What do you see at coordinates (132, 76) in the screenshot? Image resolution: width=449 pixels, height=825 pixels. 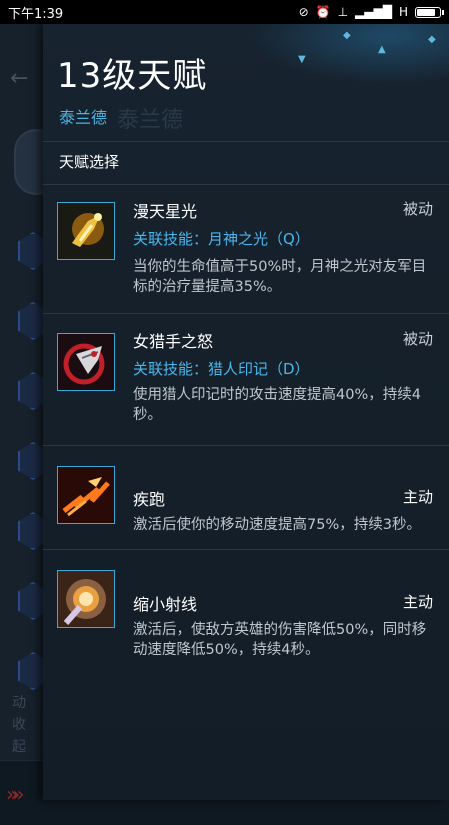 I see `page-title: 13级天赋` at bounding box center [132, 76].